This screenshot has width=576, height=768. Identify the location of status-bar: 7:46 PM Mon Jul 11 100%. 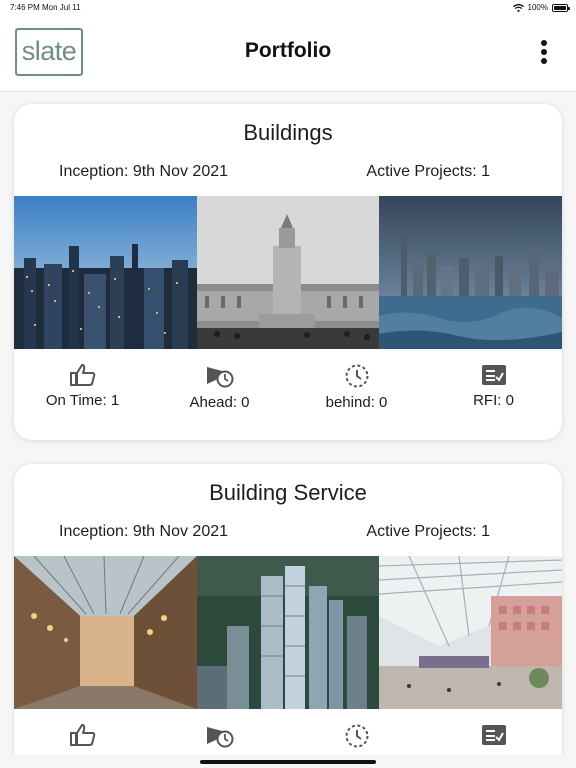
(288, 7).